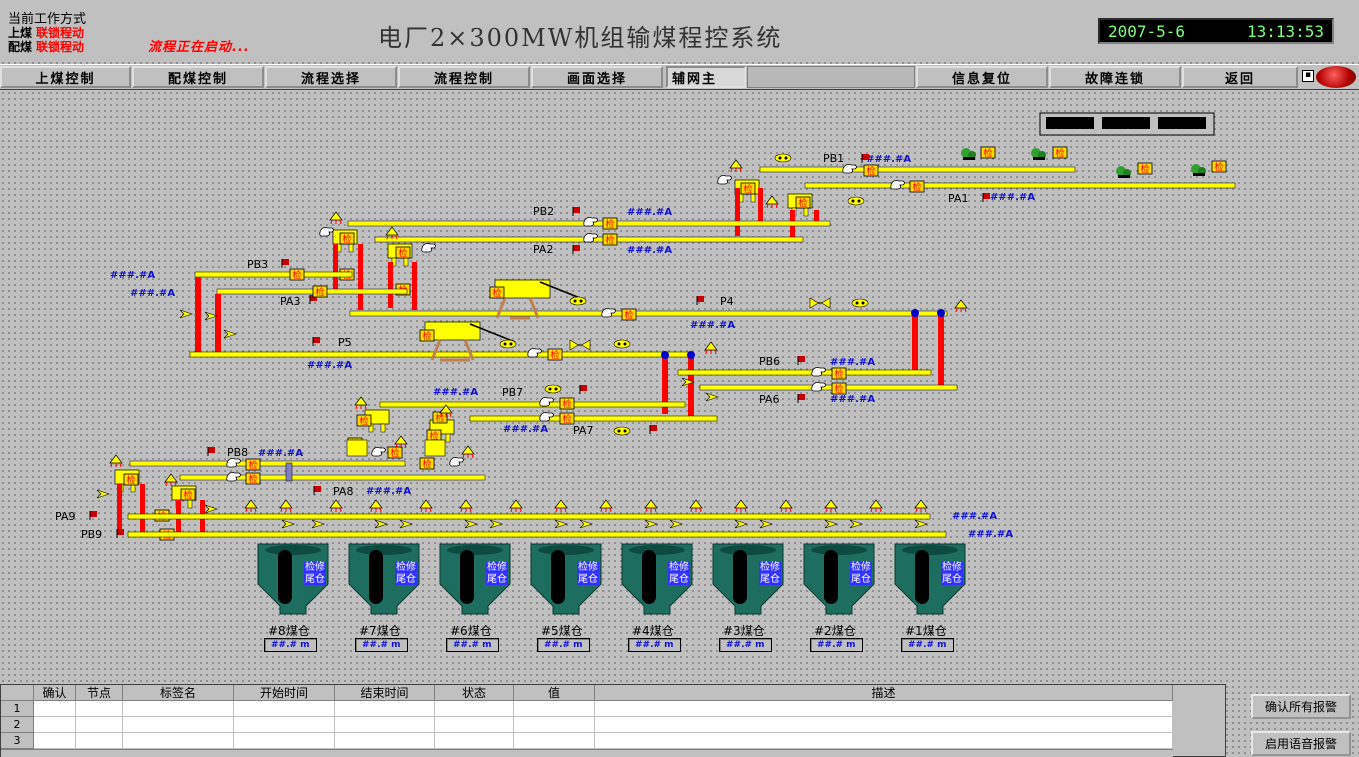 The width and height of the screenshot is (1359, 757). What do you see at coordinates (691, 387) in the screenshot?
I see `column-p5b` at bounding box center [691, 387].